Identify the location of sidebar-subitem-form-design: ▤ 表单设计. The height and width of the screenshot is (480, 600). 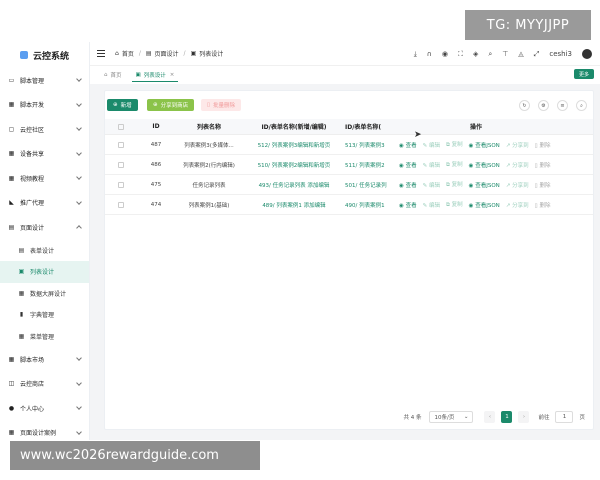
(44, 251).